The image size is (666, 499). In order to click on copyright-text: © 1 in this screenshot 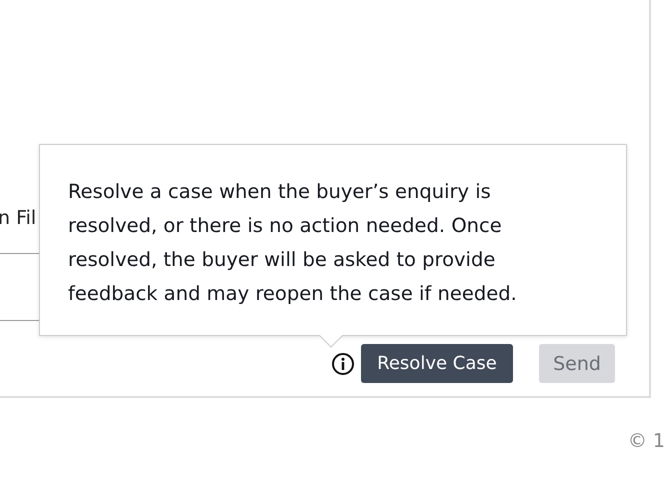, I will do `click(646, 441)`.